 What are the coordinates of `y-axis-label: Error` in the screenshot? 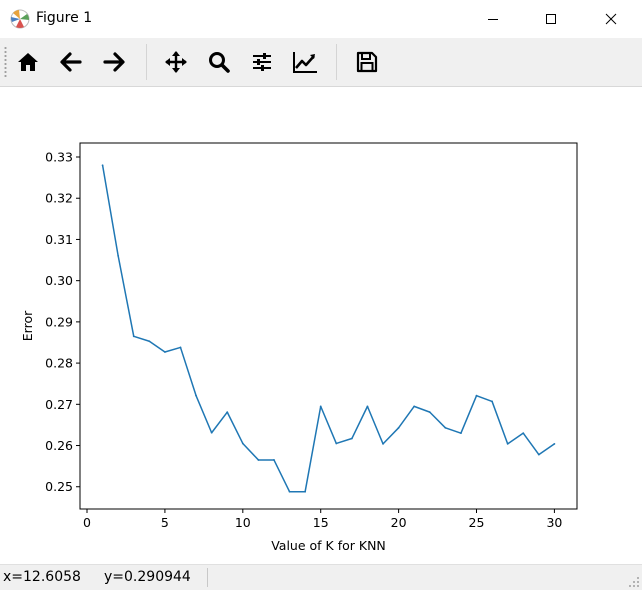 It's located at (27, 325).